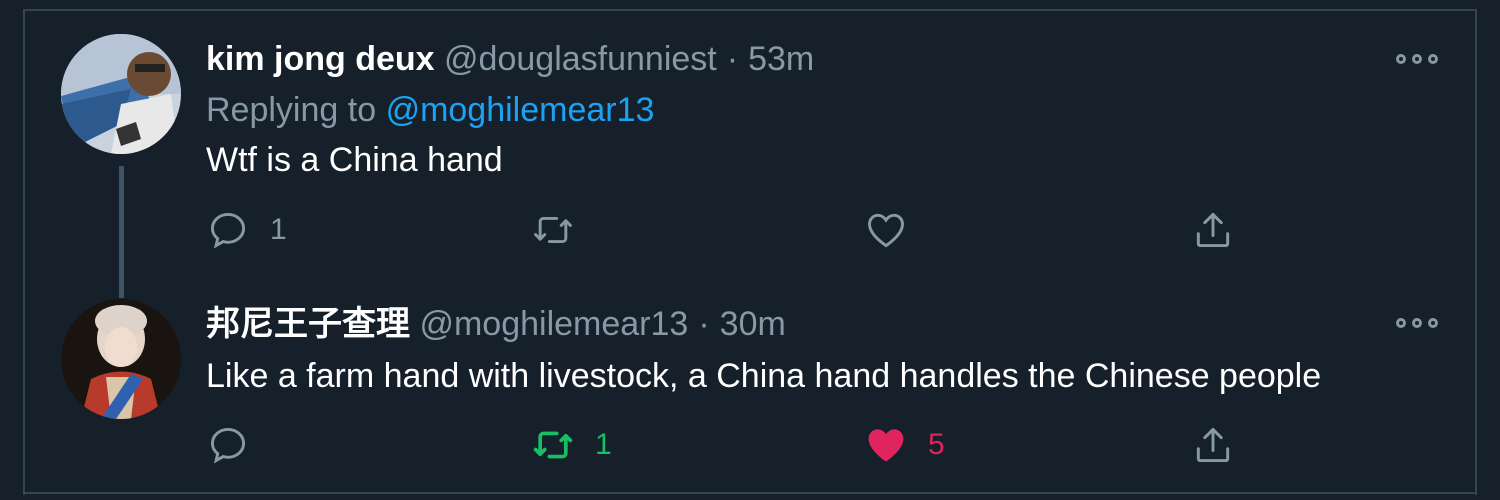  I want to click on tweet-header: kim jong deux @douglasfunniest · 53m, so click(510, 59).